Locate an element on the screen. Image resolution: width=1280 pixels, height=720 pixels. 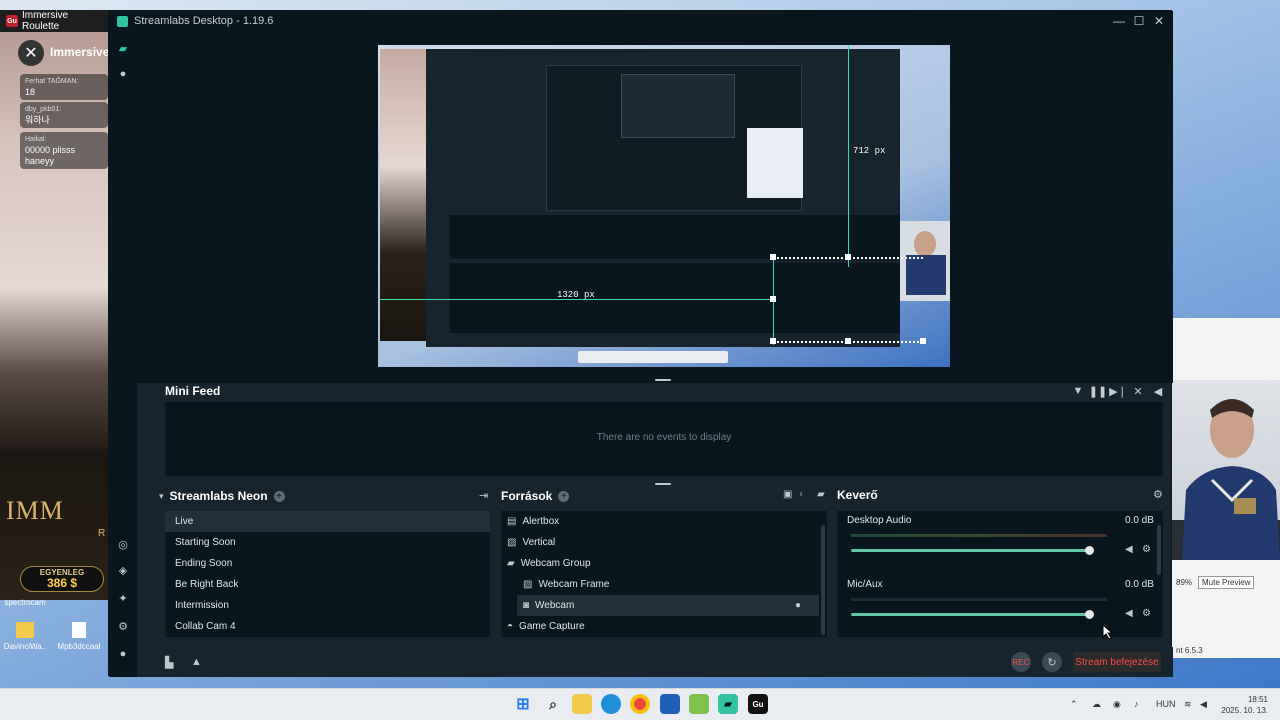
chat-message: Haikal: 00000 plisss haneyy is located at coordinates (64, 150).